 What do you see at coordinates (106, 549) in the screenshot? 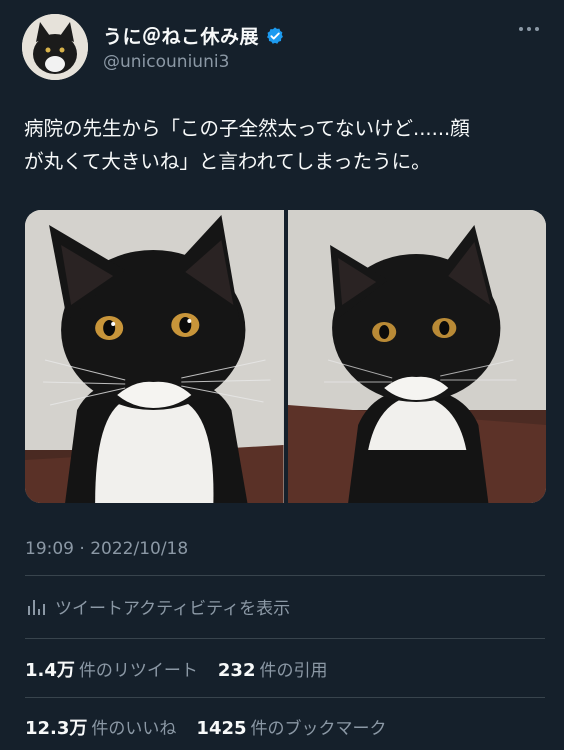
I see `tweet-timestamp: 19:09 · 2022/10/18` at bounding box center [106, 549].